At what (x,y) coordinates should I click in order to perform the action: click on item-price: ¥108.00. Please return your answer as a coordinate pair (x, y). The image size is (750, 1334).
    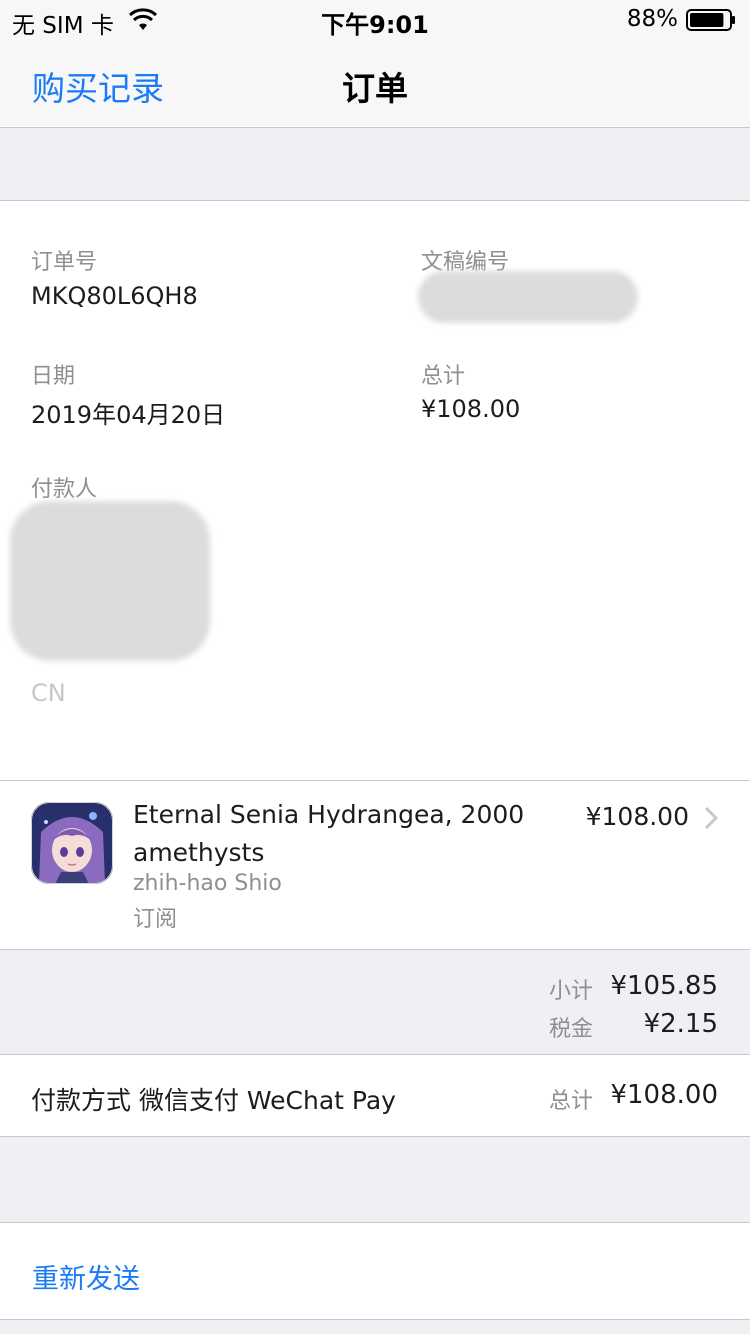
    Looking at the image, I should click on (637, 816).